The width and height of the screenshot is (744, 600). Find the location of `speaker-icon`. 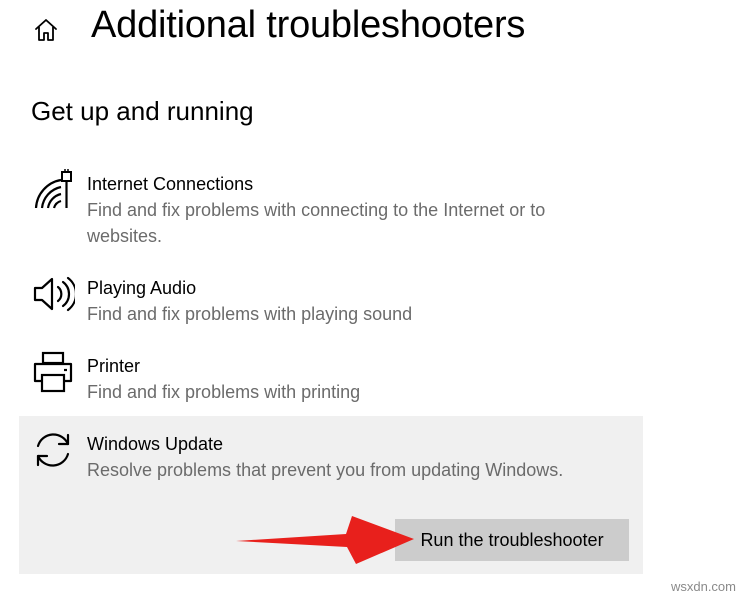

speaker-icon is located at coordinates (54, 294).